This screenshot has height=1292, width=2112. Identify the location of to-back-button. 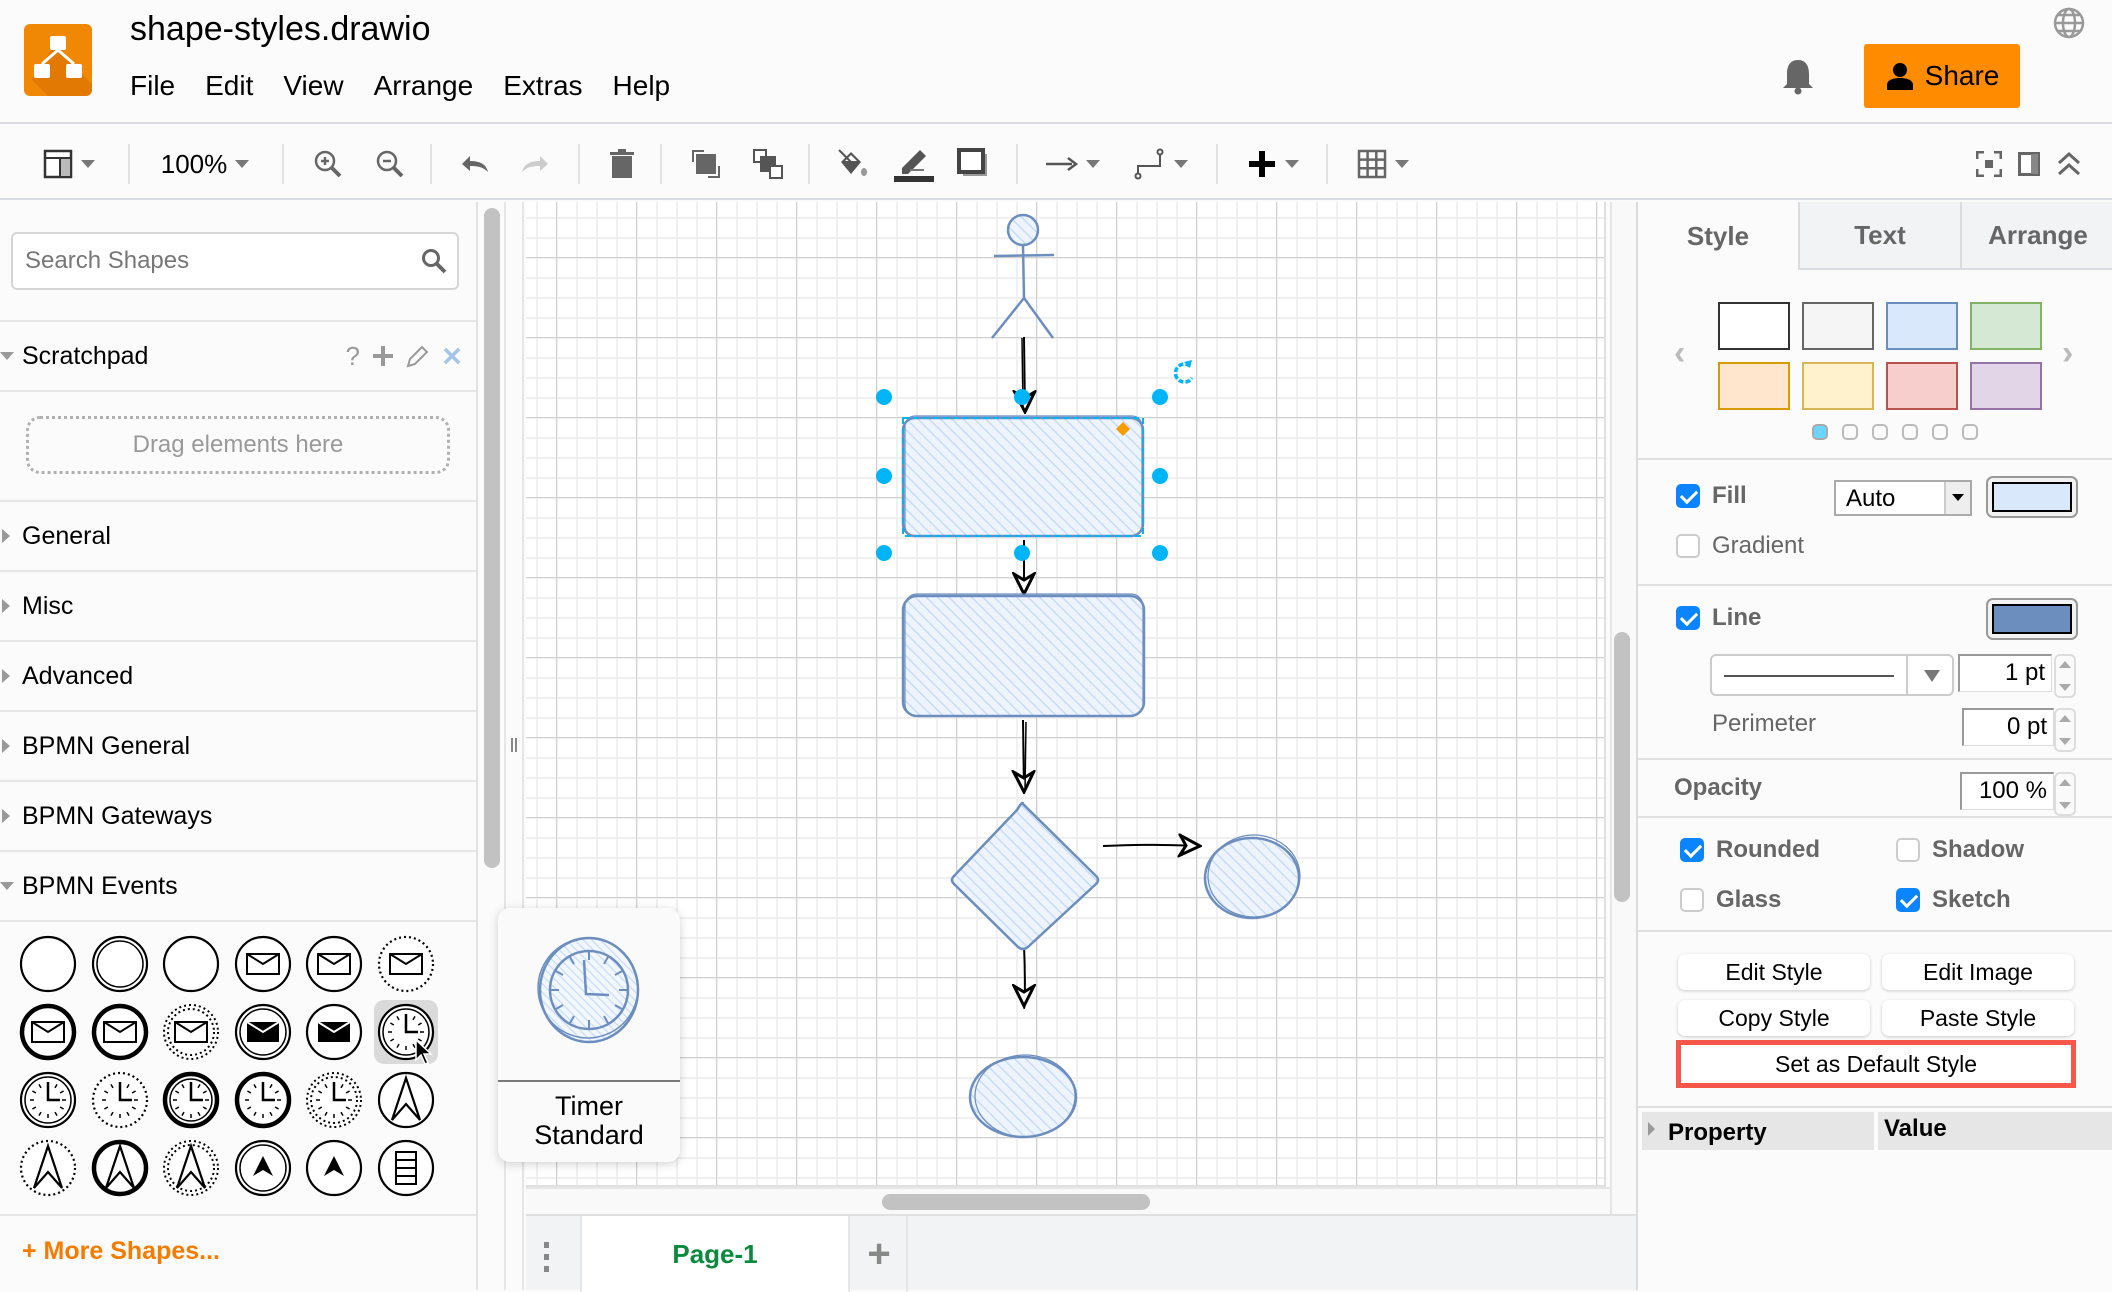
(768, 164).